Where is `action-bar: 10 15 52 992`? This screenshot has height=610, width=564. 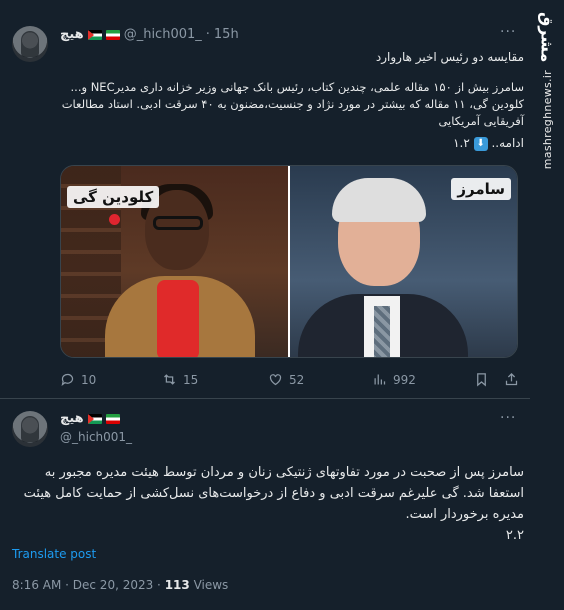
action-bar: 10 15 52 992 is located at coordinates (292, 381).